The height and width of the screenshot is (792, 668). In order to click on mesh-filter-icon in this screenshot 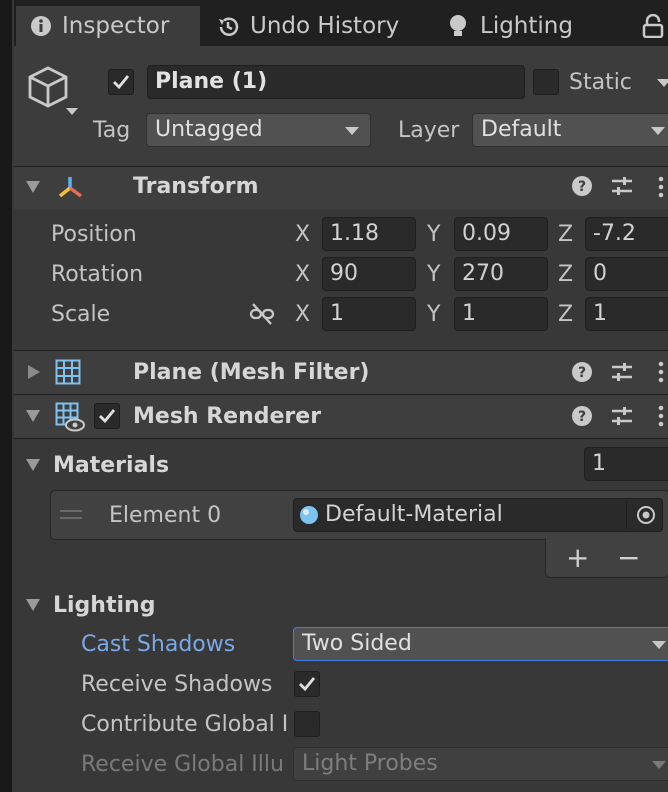, I will do `click(68, 372)`.